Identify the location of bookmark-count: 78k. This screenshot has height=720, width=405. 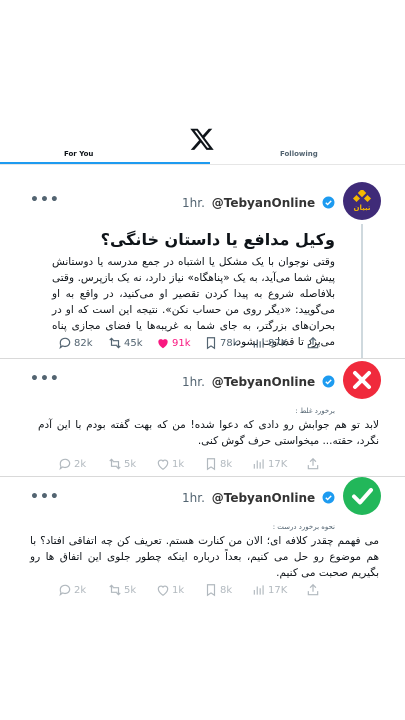
(229, 343).